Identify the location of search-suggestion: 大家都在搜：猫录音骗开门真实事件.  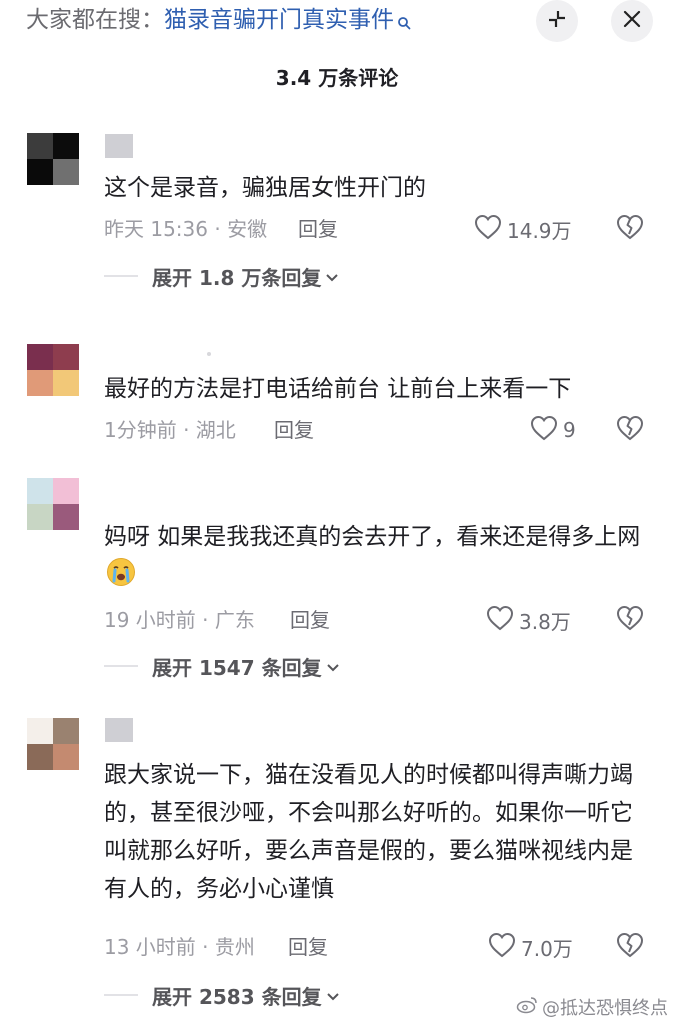
(218, 20).